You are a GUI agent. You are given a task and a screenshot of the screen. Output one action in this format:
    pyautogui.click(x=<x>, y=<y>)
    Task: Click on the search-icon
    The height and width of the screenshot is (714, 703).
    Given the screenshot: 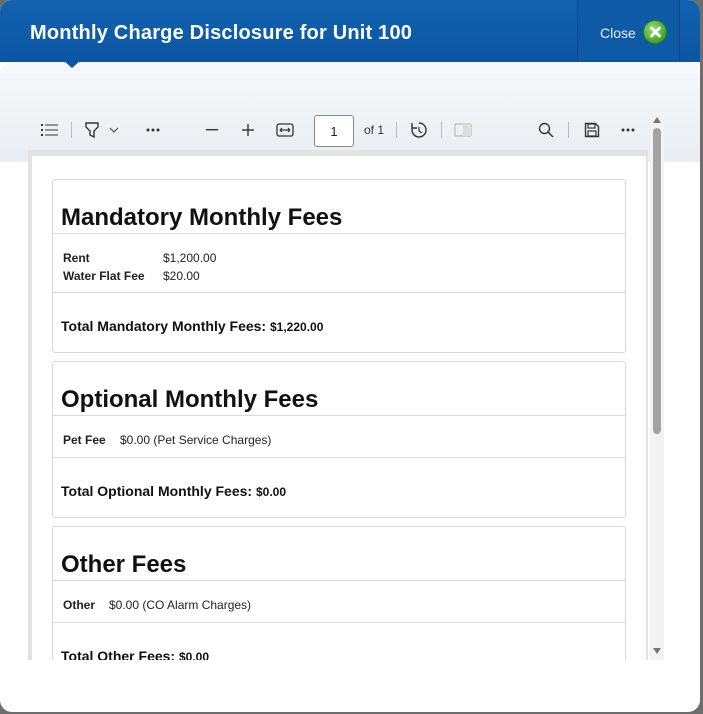 What is the action you would take?
    pyautogui.click(x=546, y=130)
    